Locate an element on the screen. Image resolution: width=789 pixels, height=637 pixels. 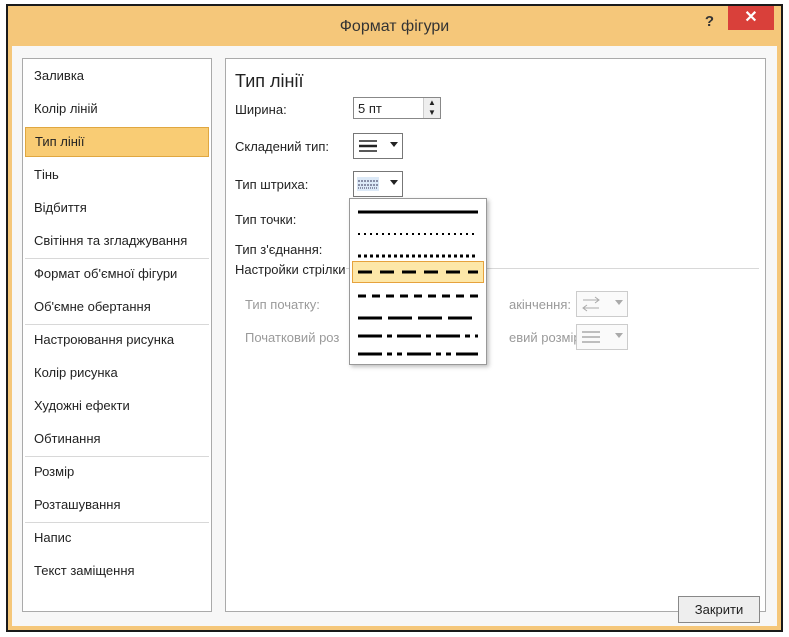
dash-option-dash is located at coordinates (418, 272).